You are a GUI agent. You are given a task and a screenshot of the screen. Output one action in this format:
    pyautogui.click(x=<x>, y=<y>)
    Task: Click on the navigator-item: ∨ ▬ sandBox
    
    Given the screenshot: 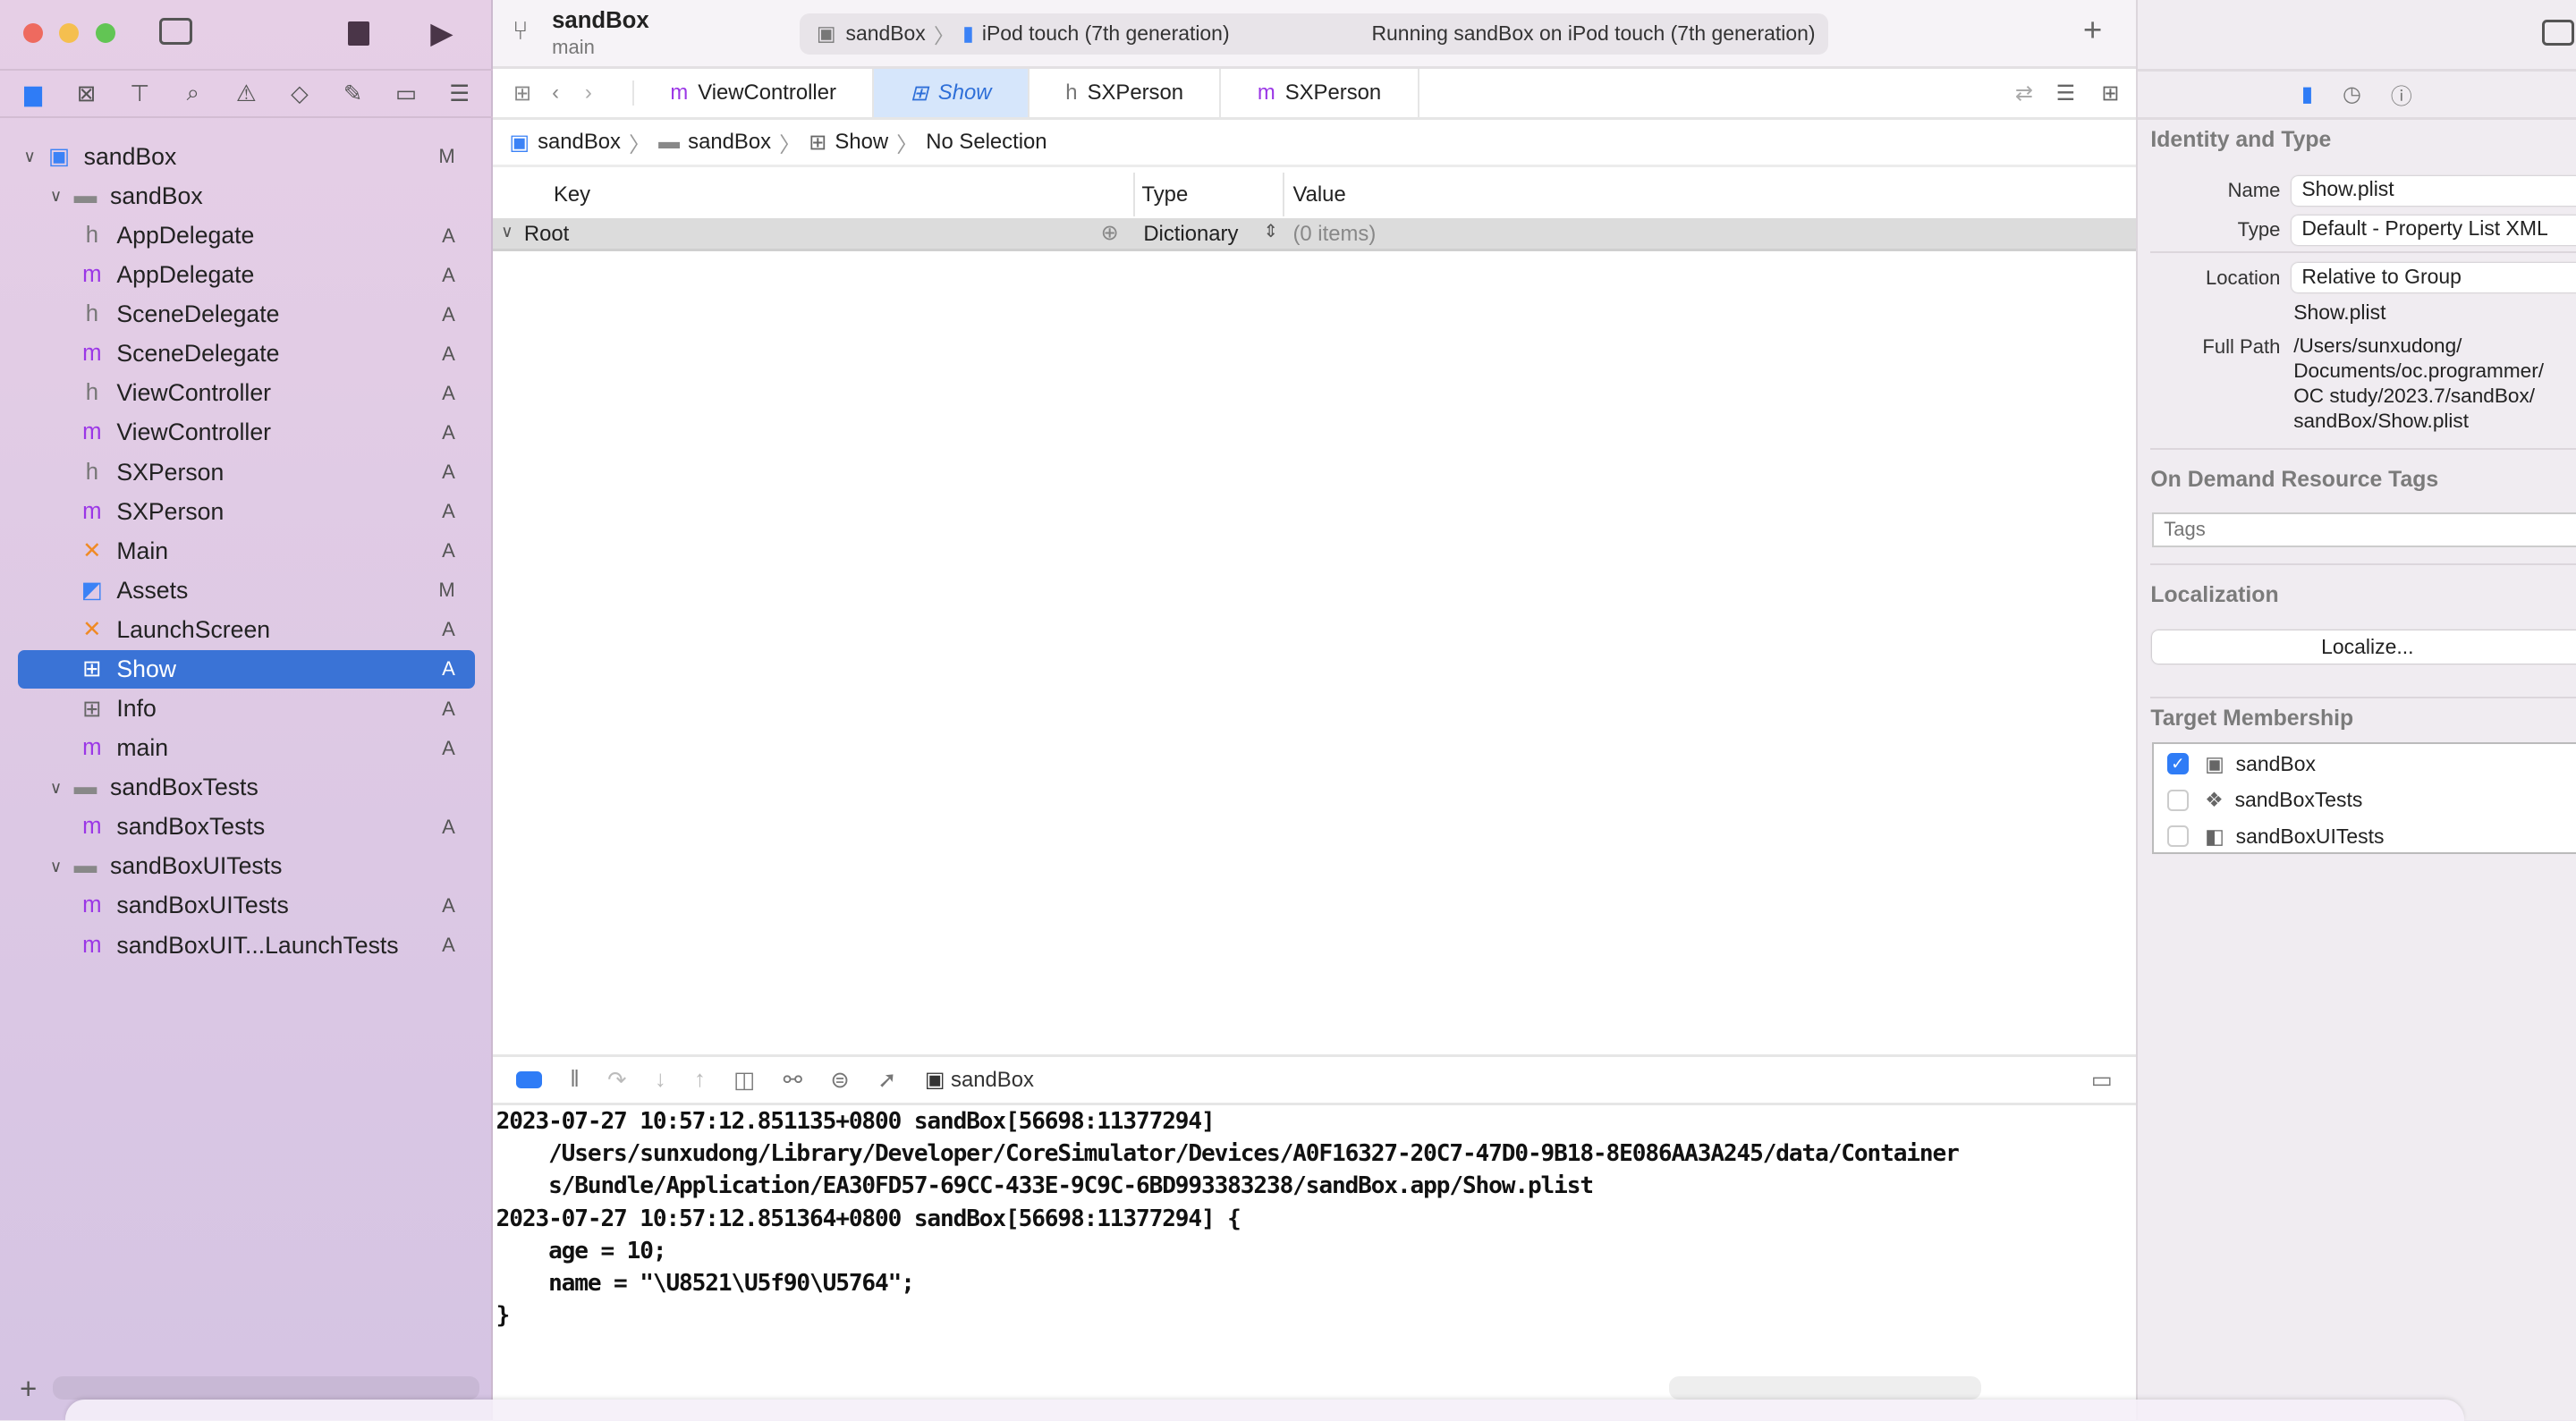 What is the action you would take?
    pyautogui.click(x=246, y=196)
    